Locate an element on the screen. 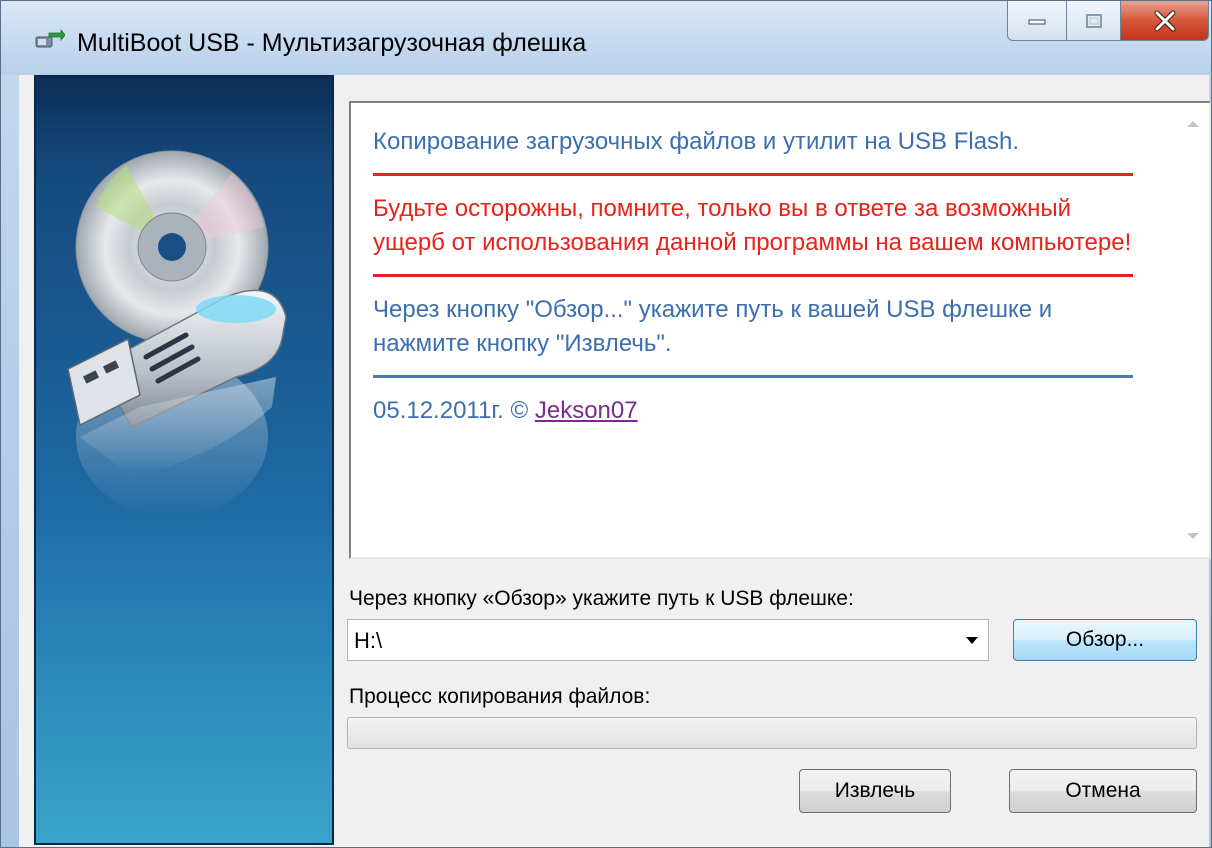  close-button is located at coordinates (1165, 21).